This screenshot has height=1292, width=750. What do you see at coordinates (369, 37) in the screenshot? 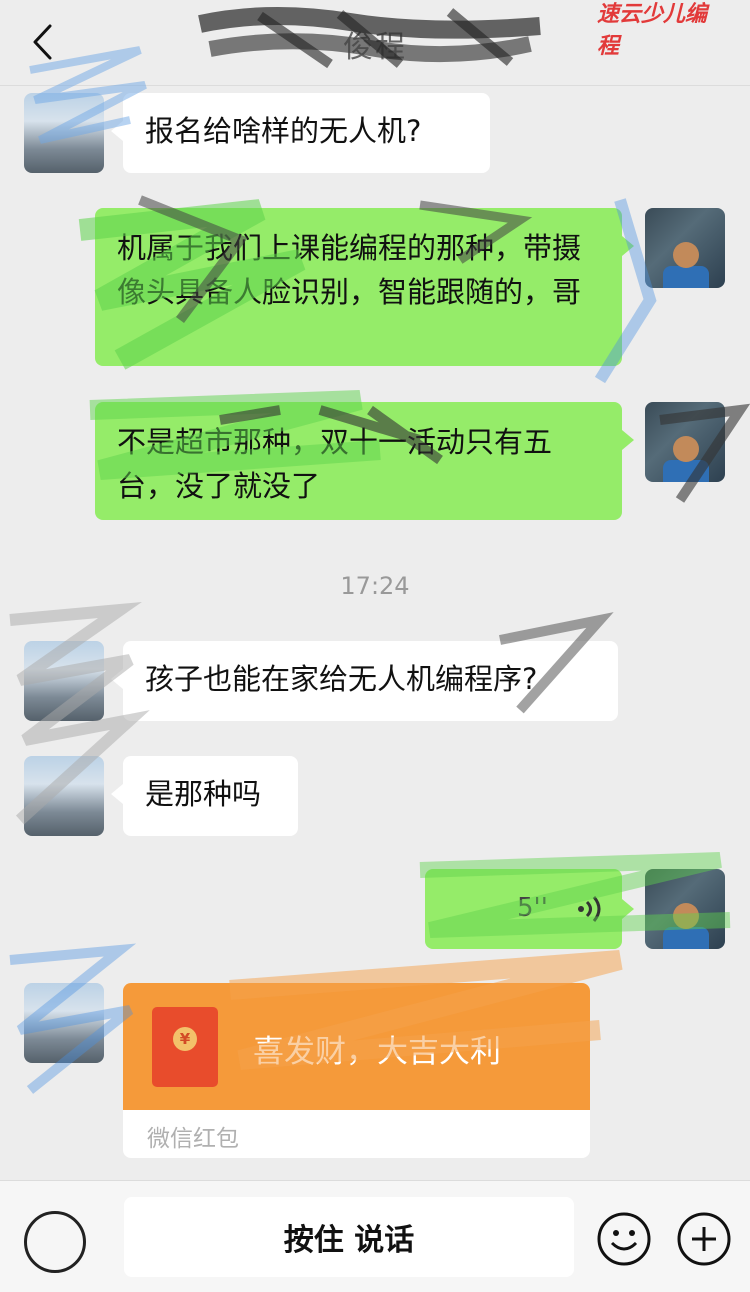
I see `redaction-scribble` at bounding box center [369, 37].